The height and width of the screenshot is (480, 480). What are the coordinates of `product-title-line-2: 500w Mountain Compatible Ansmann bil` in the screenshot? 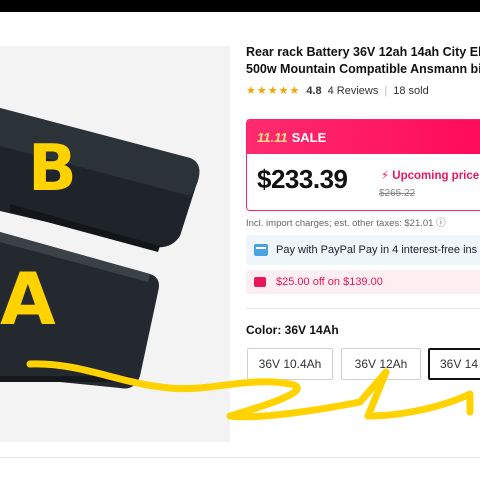 It's located at (363, 69).